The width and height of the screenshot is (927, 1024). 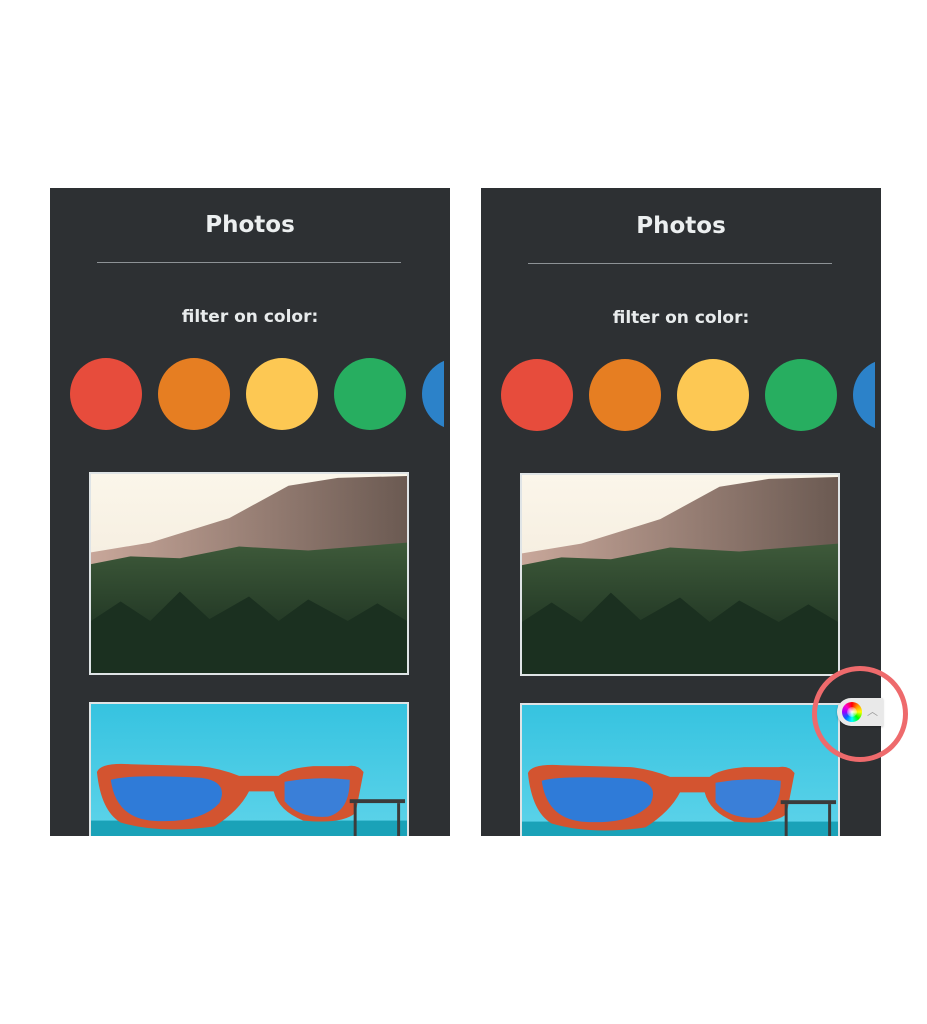 What do you see at coordinates (860, 714) in the screenshot?
I see `highlight-ring` at bounding box center [860, 714].